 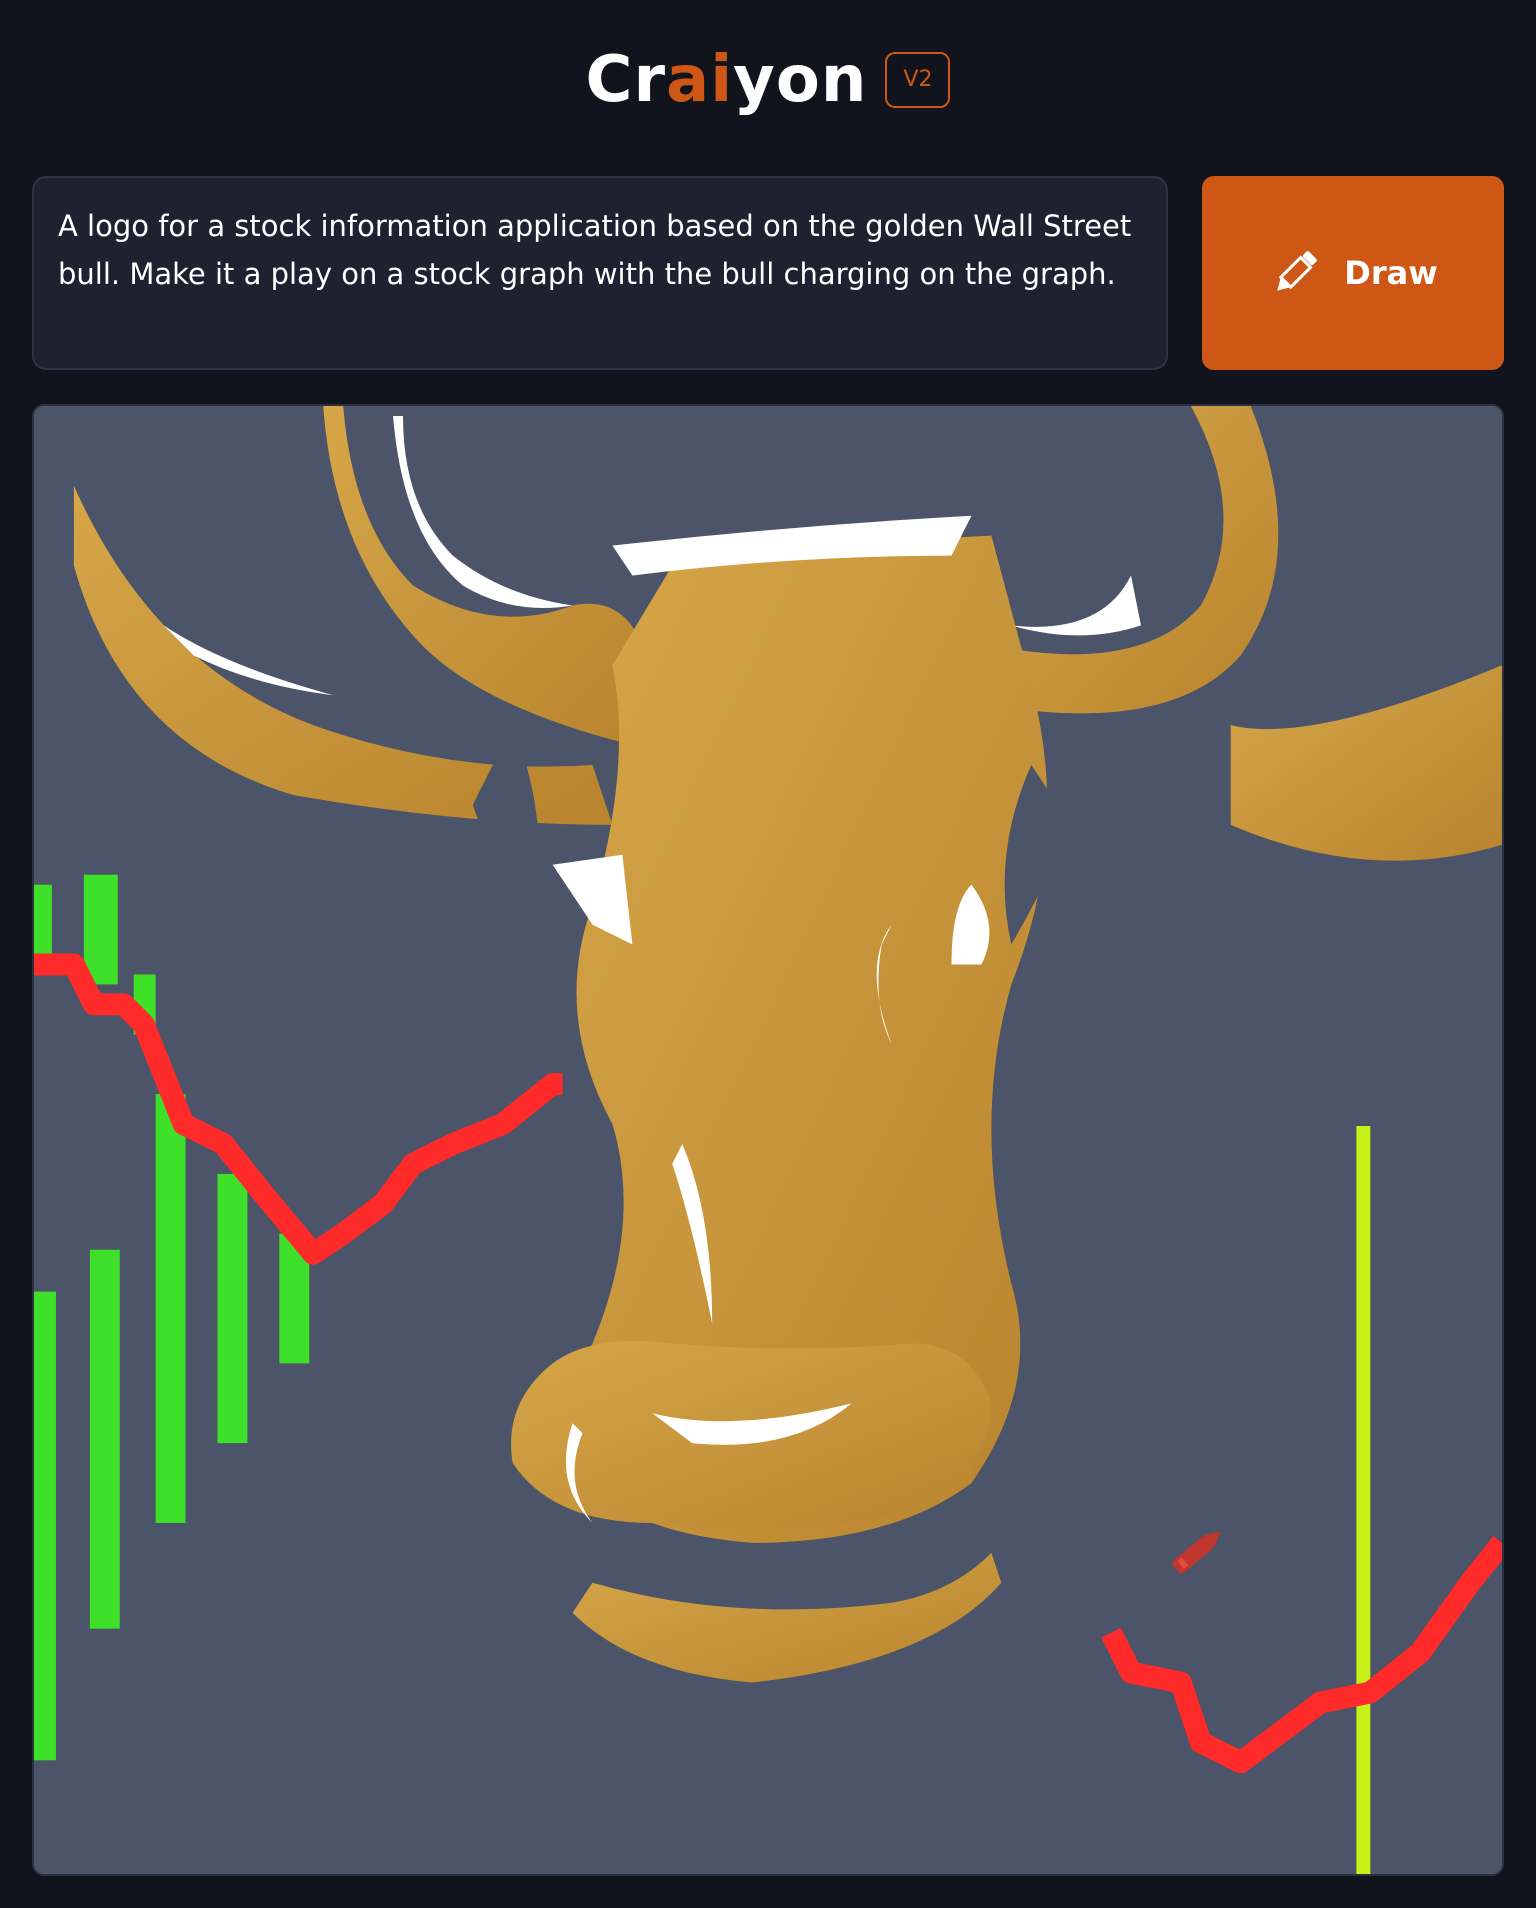 I want to click on header: Craiyon V2, so click(x=768, y=80).